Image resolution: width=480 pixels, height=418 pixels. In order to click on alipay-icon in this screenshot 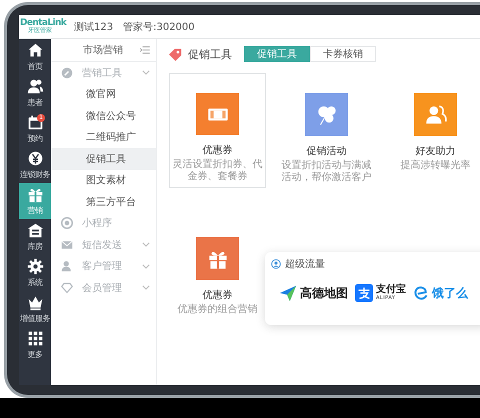, I will do `click(364, 293)`.